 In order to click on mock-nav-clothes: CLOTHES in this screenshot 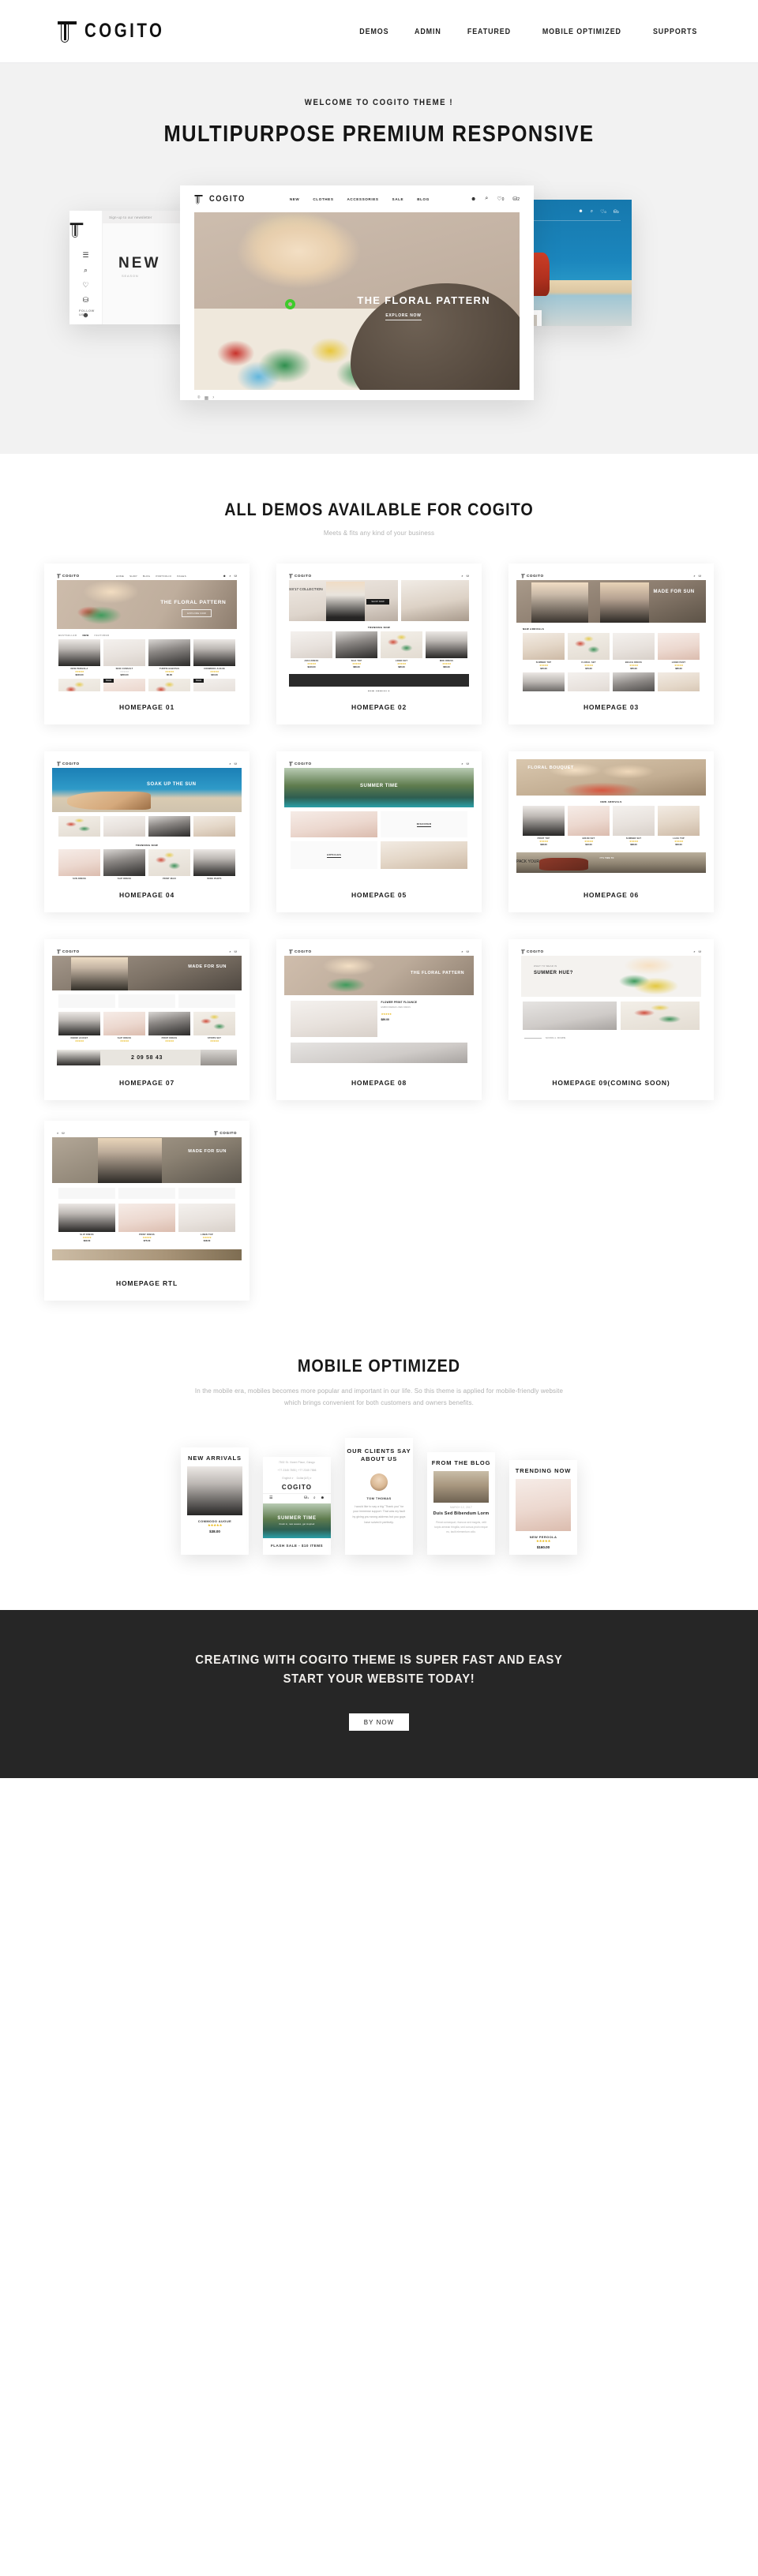, I will do `click(323, 199)`.